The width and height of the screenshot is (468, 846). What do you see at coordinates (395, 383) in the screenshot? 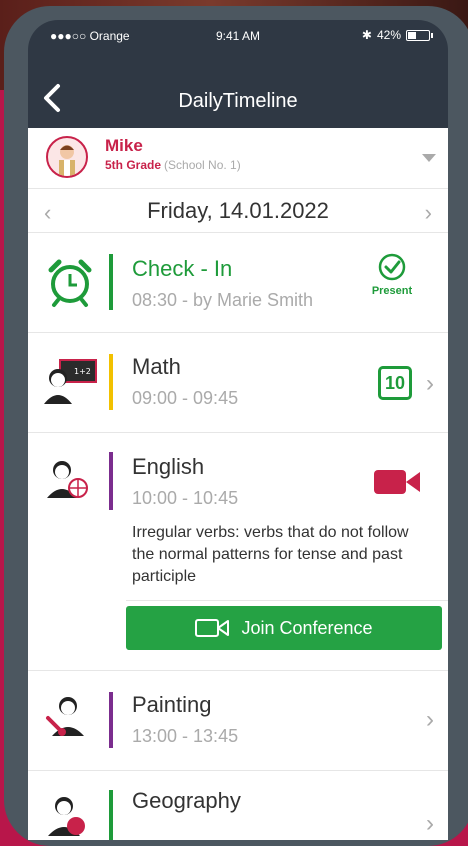
I see `grade-badge: 10` at bounding box center [395, 383].